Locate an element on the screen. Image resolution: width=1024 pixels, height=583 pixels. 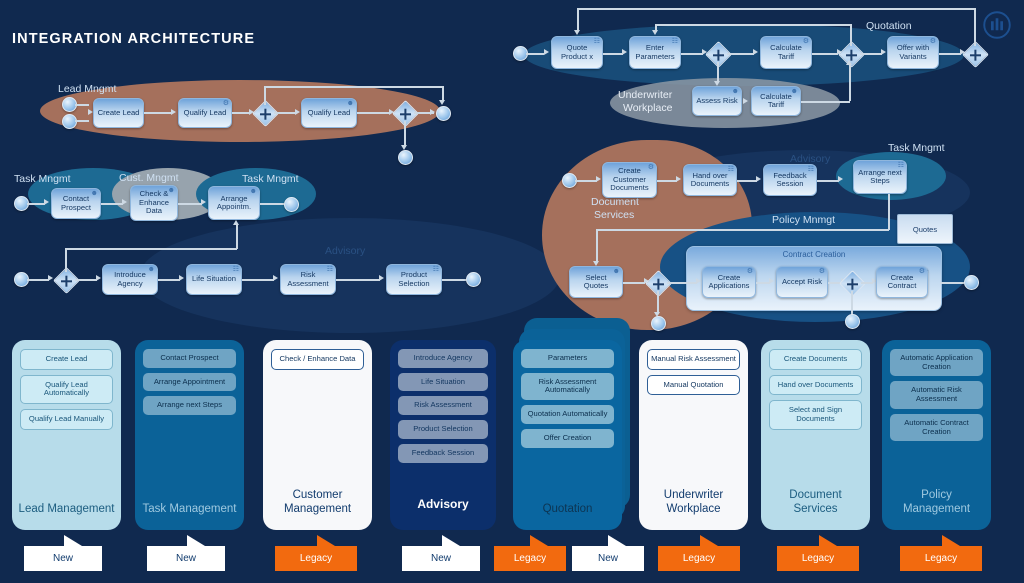
task-qualify-lead-auto: ⚙ Qualify Lead is located at coordinates (205, 113).